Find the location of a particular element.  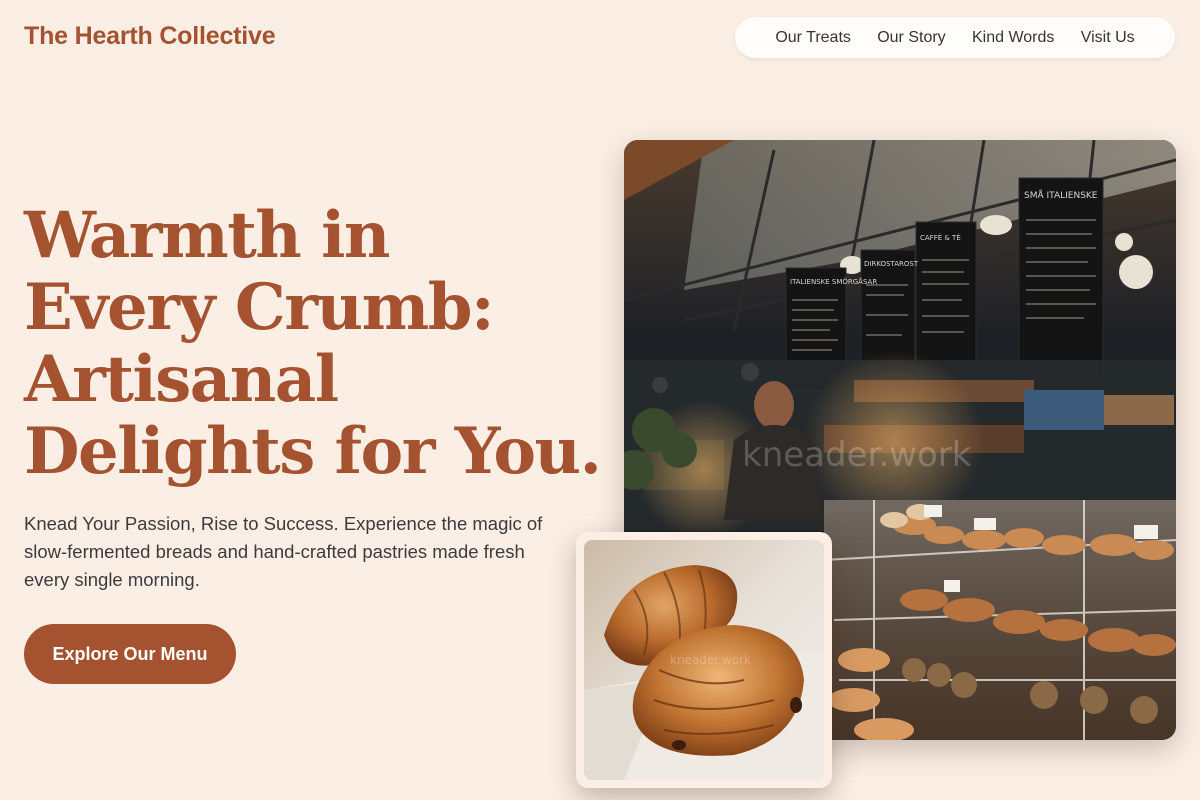

headline-line-2: Every Crumb: is located at coordinates (259, 307).